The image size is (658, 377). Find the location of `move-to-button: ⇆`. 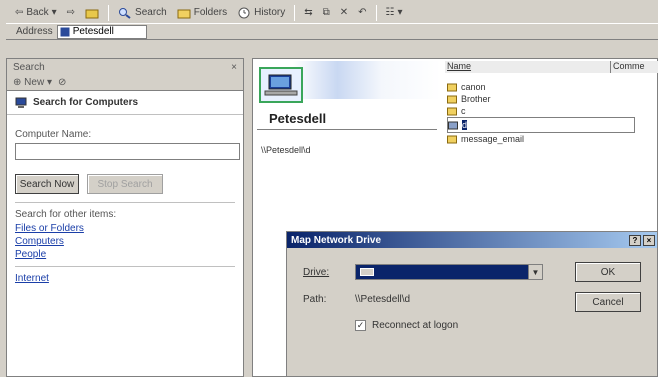

move-to-button: ⇆ is located at coordinates (308, 13).